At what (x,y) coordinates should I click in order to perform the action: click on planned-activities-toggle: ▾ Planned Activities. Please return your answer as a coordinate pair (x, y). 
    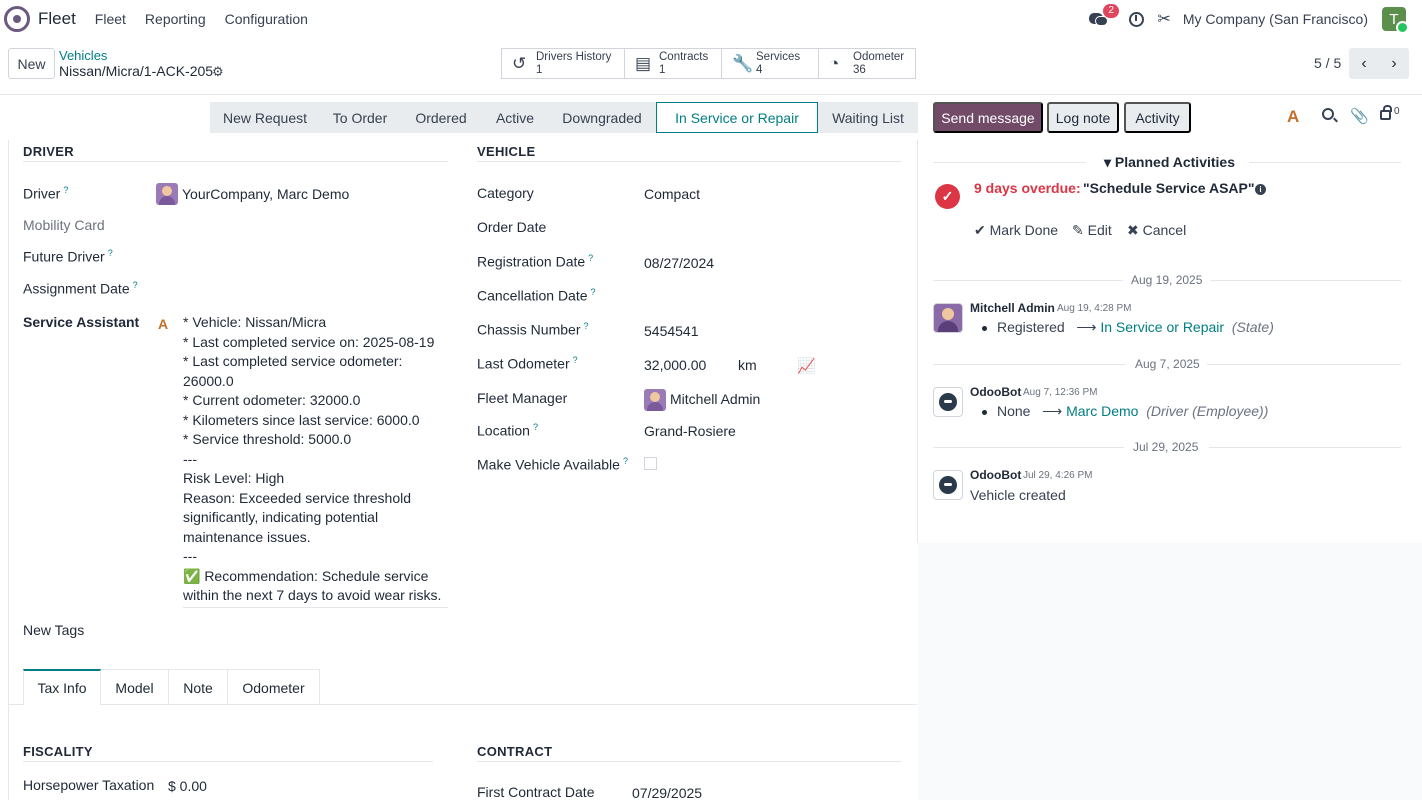
    Looking at the image, I should click on (1169, 162).